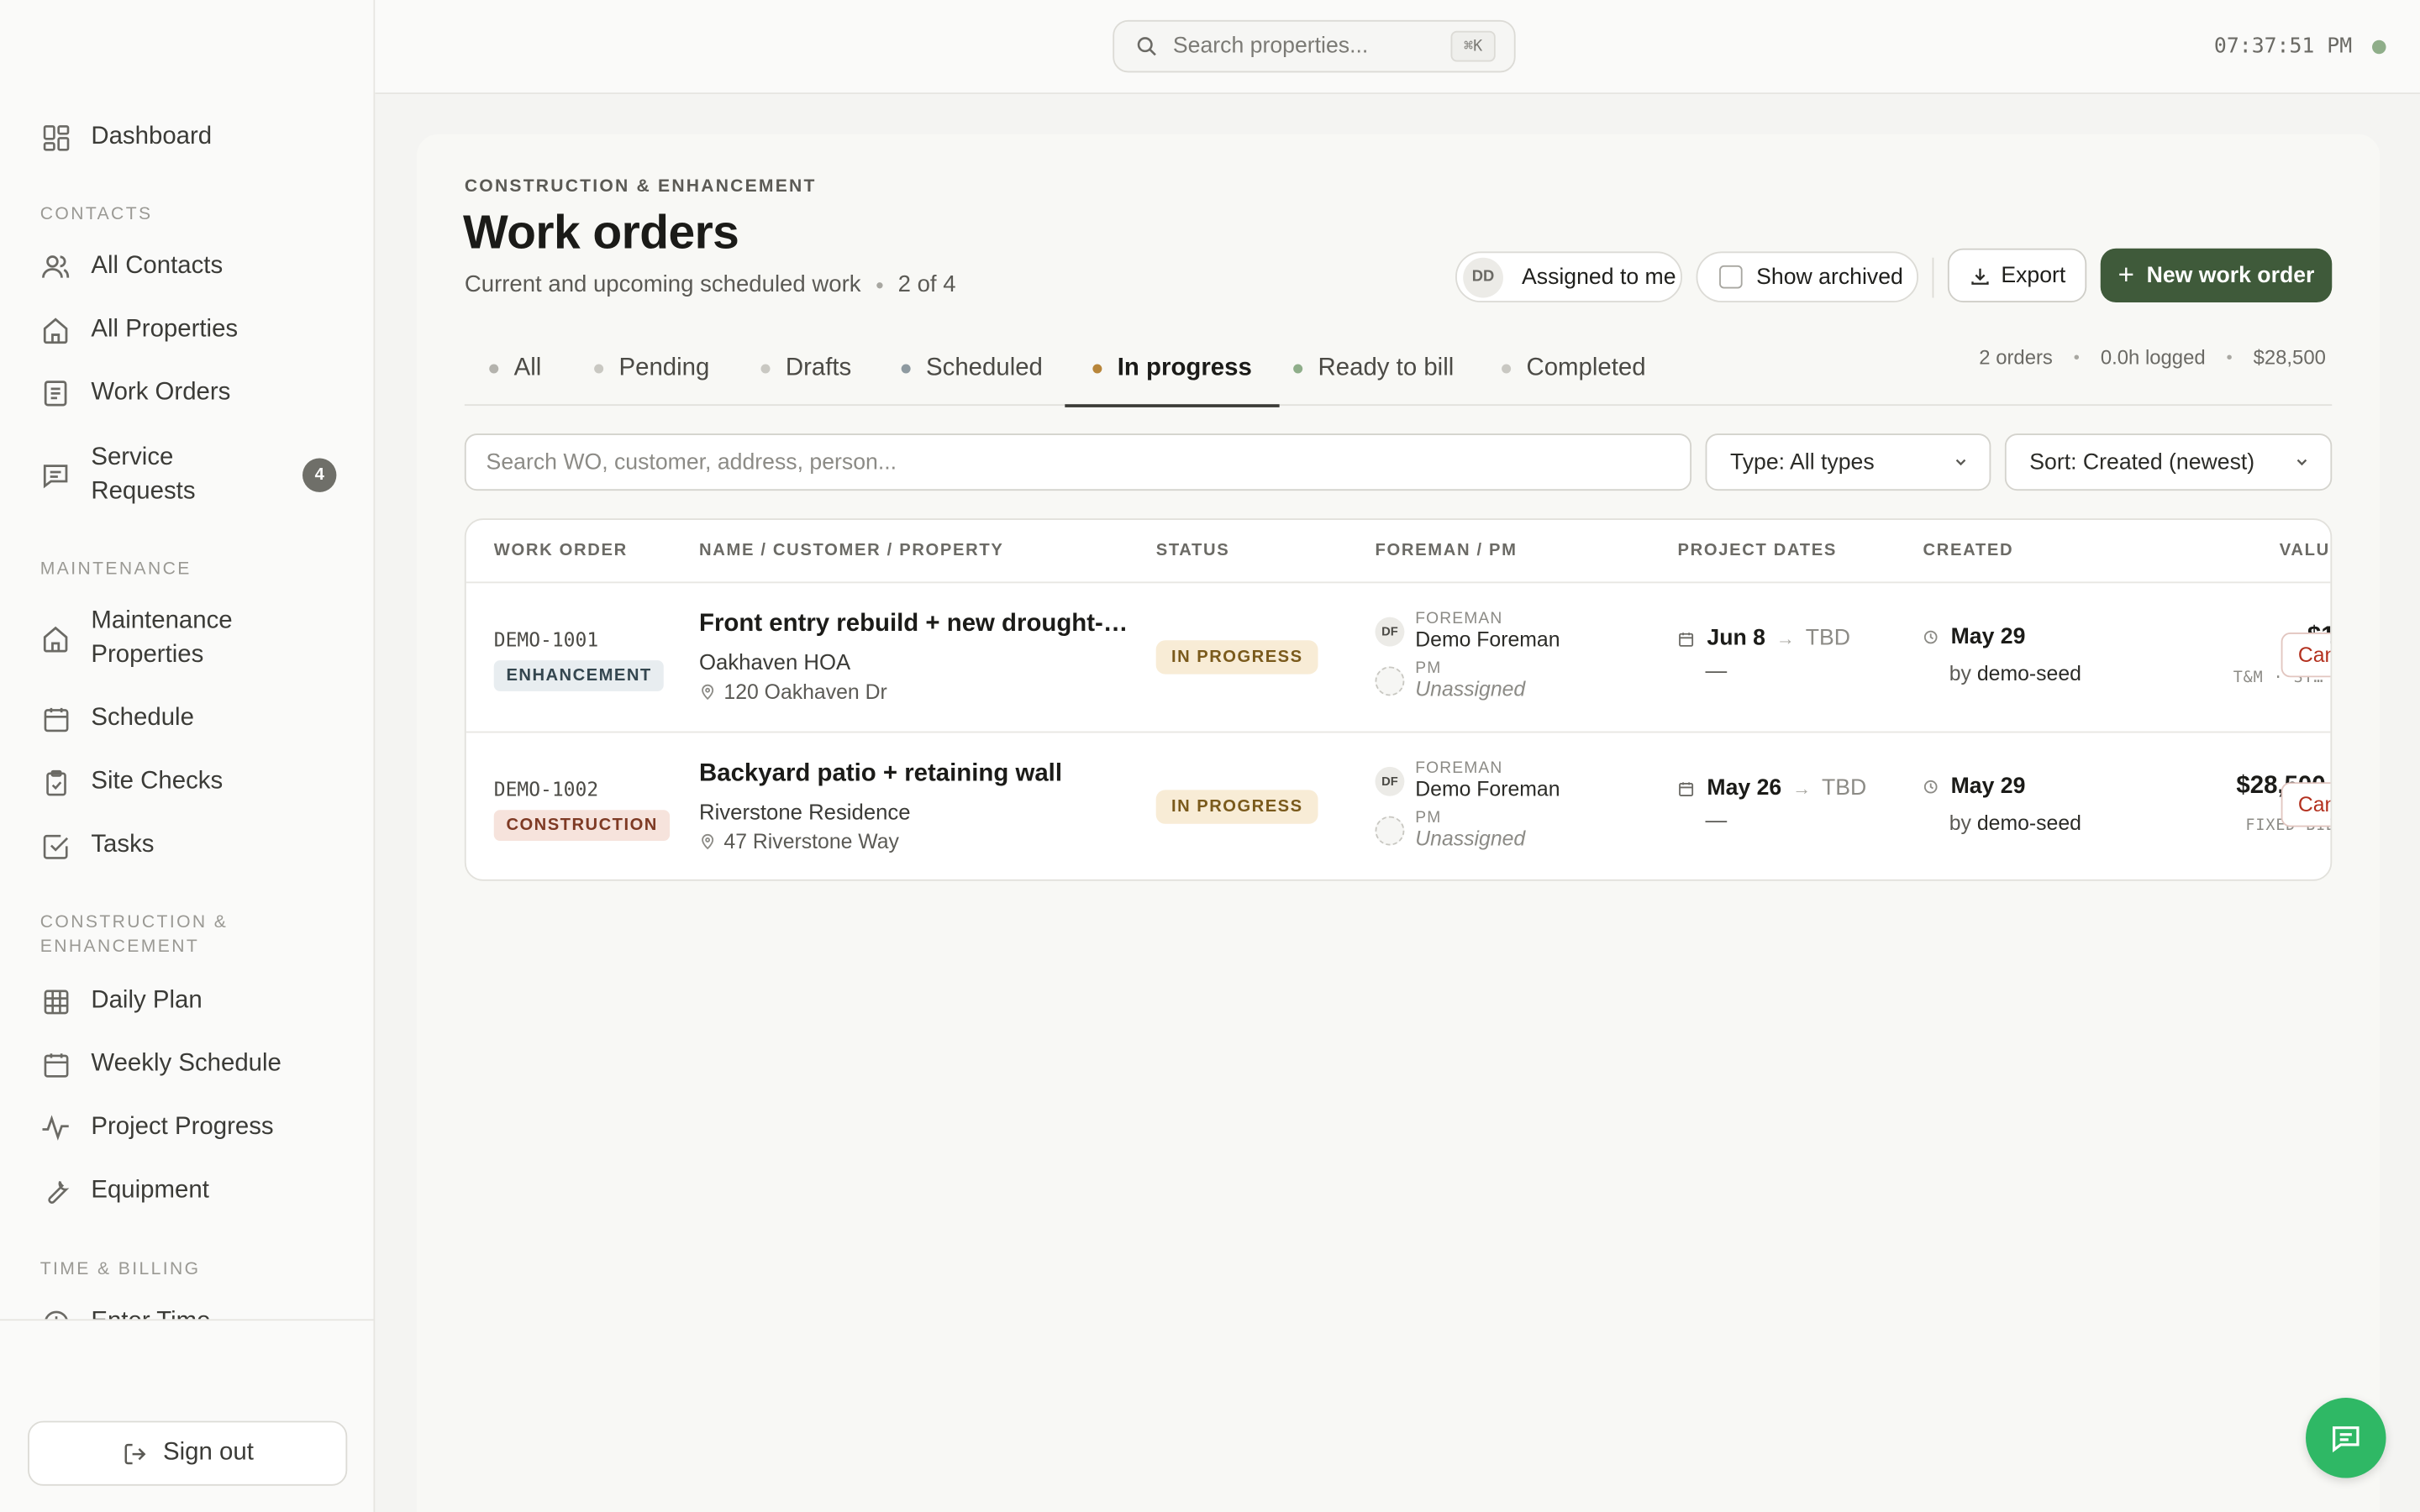  I want to click on section-contacts: CONTACTS, so click(96, 214).